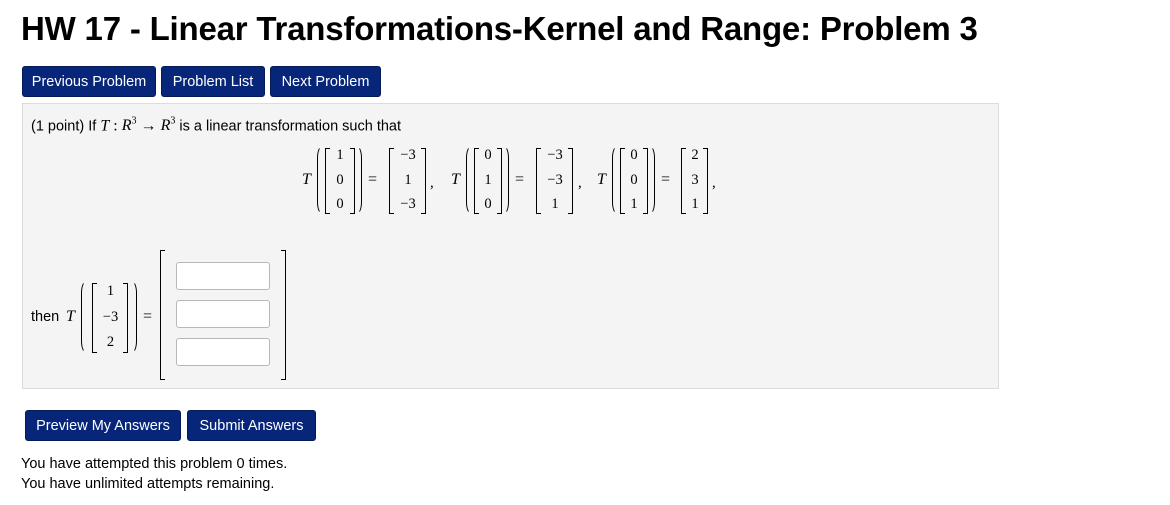 Image resolution: width=1170 pixels, height=505 pixels. I want to click on remaining-text: You have unlimited attempts remaining., so click(148, 484).